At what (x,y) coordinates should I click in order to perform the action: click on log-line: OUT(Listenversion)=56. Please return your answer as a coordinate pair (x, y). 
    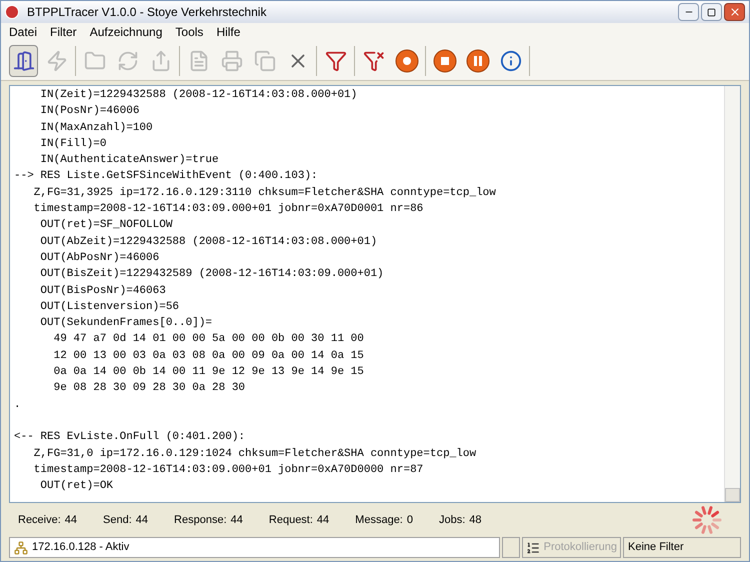
    Looking at the image, I should click on (109, 307).